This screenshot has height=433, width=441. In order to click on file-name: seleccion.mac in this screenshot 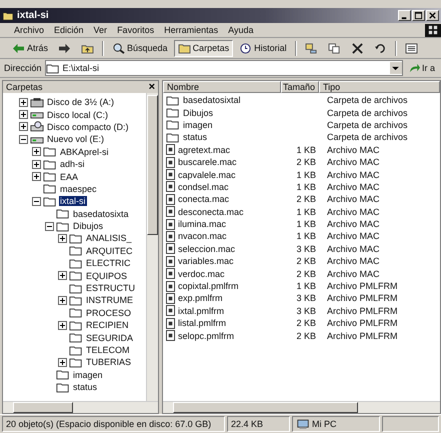, I will do `click(207, 249)`.